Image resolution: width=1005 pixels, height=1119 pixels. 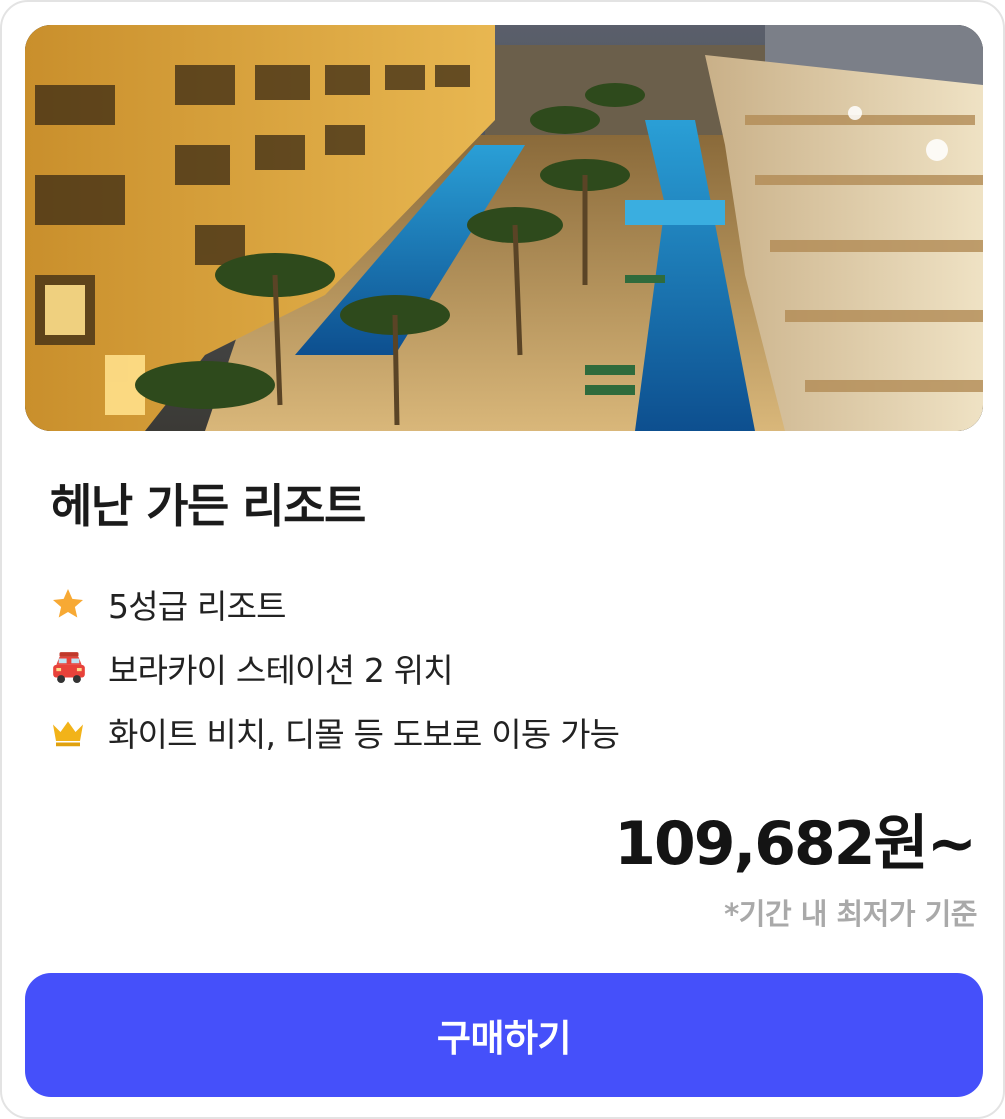 I want to click on buy-button: 구매하기, so click(x=504, y=1035).